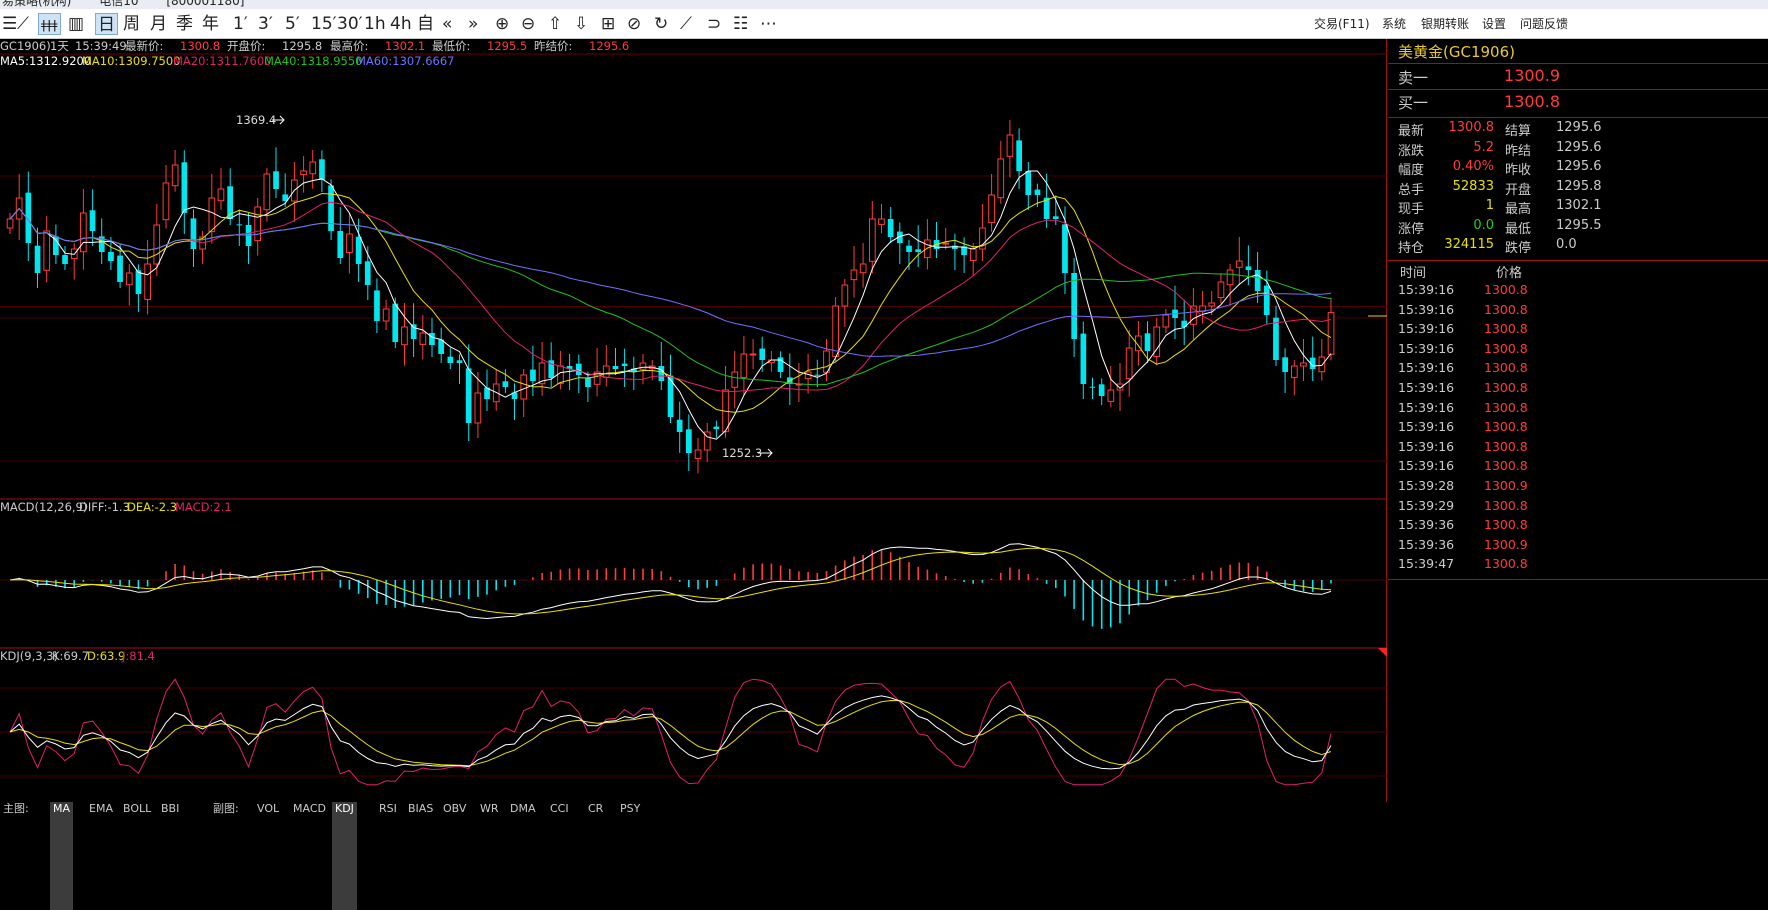 The image size is (1768, 910). What do you see at coordinates (489, 856) in the screenshot?
I see `sub-tab-wr: WR` at bounding box center [489, 856].